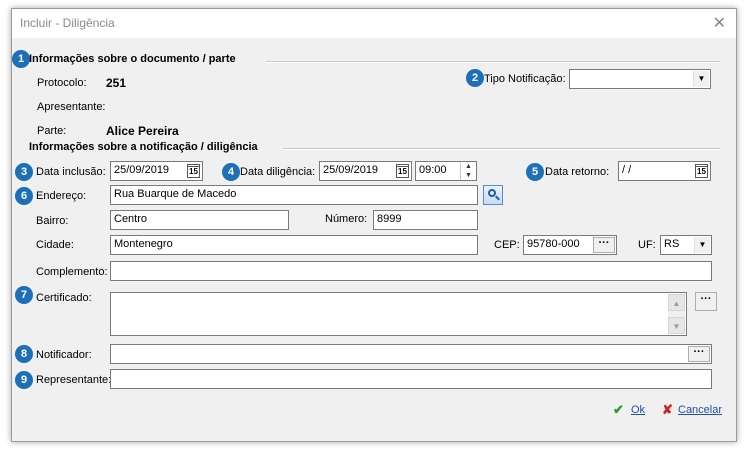  Describe the element at coordinates (535, 172) in the screenshot. I see `badge-5: 5` at that location.